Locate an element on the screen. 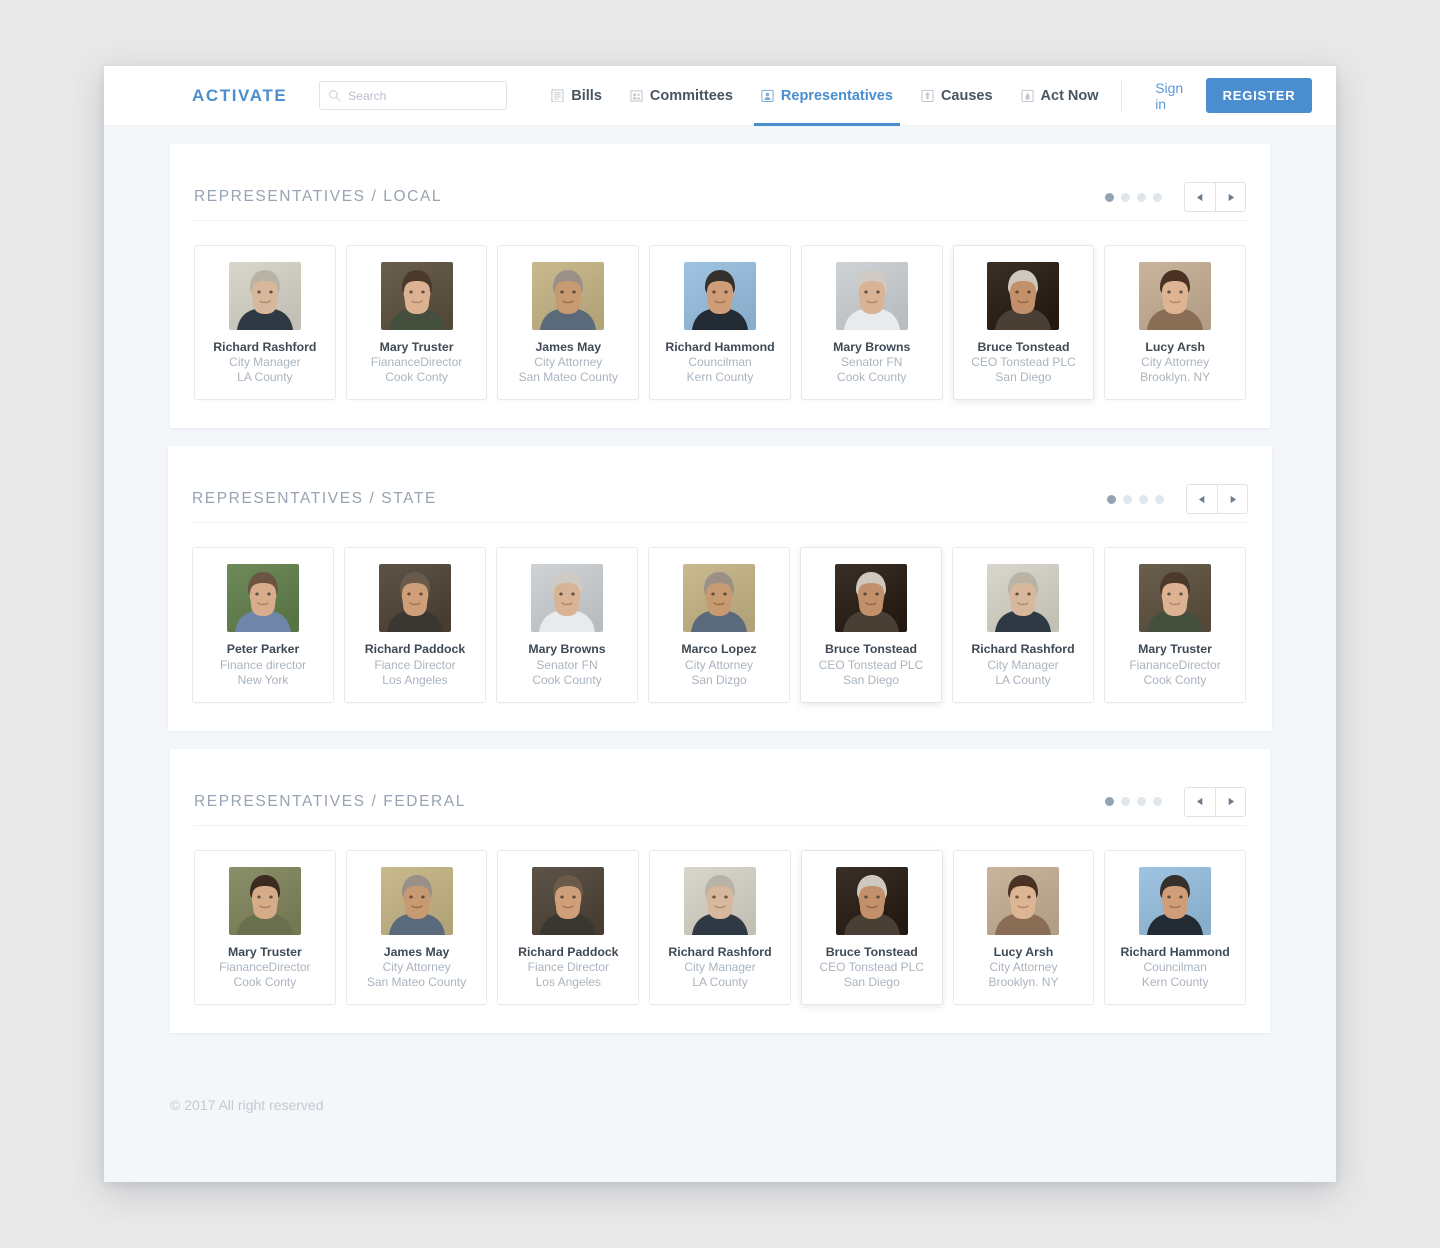 The image size is (1440, 1248). nav-item-bills: Bills is located at coordinates (576, 96).